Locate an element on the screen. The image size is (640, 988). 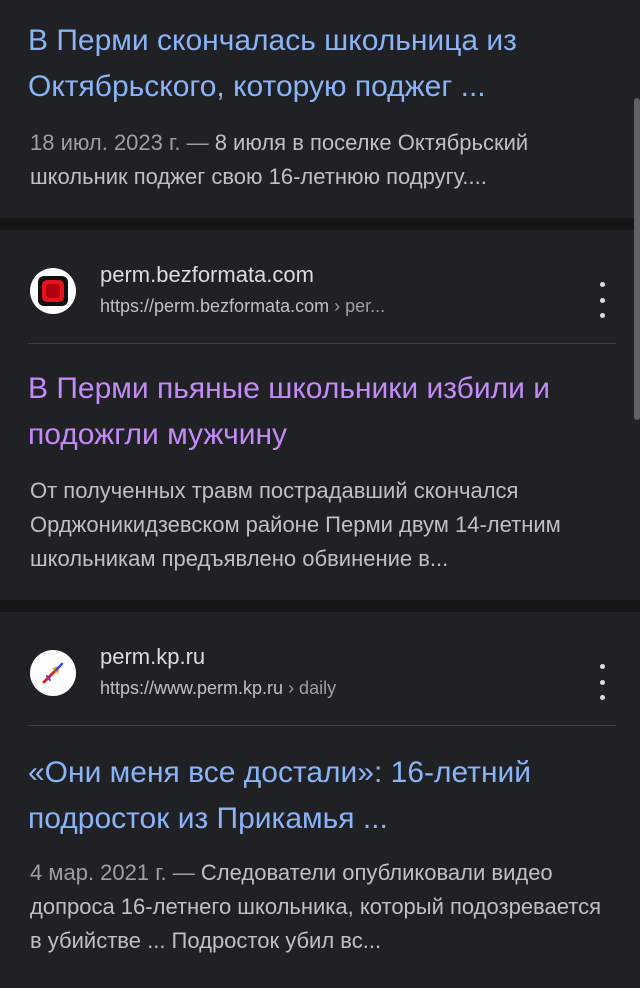
site-url-host: https://www.perm.kp.ru is located at coordinates (192, 688).